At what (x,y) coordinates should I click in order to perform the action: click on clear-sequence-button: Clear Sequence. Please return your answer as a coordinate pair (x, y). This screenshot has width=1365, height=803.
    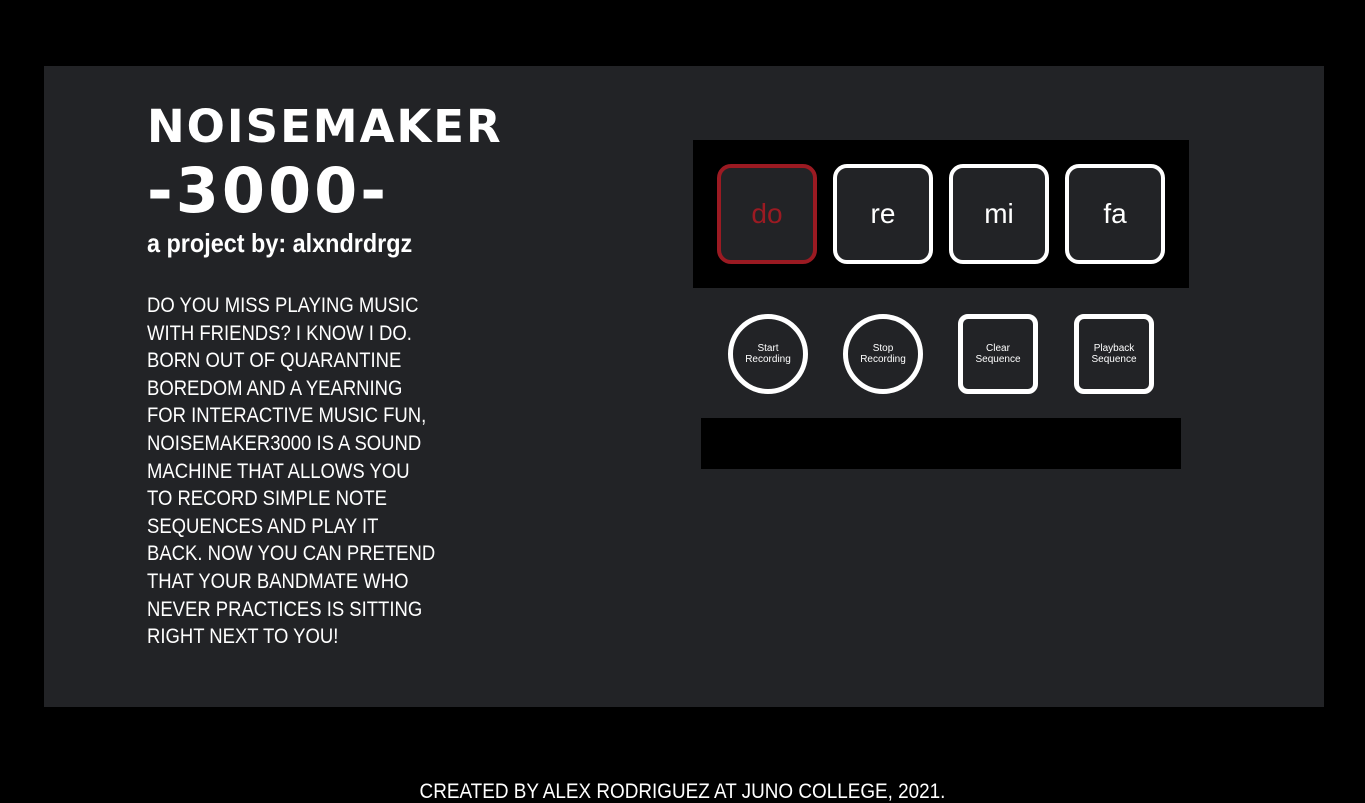
    Looking at the image, I should click on (998, 354).